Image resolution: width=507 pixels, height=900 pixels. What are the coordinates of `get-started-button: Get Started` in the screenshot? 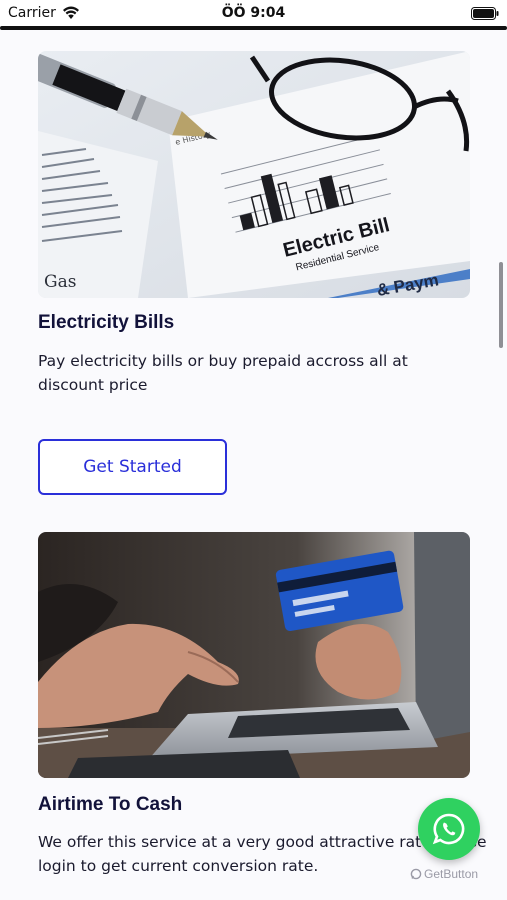 It's located at (132, 467).